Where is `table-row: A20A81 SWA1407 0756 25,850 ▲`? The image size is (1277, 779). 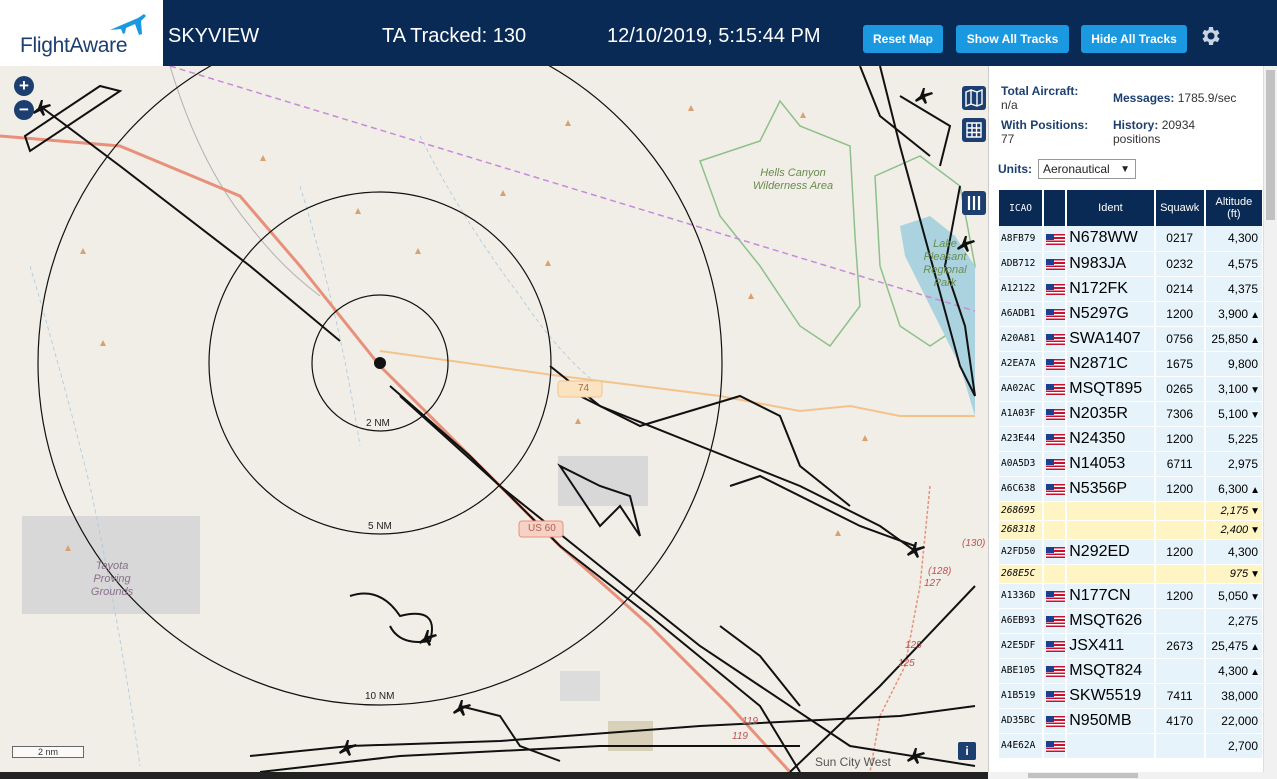 table-row: A20A81 SWA1407 0756 25,850 ▲ is located at coordinates (1132, 339).